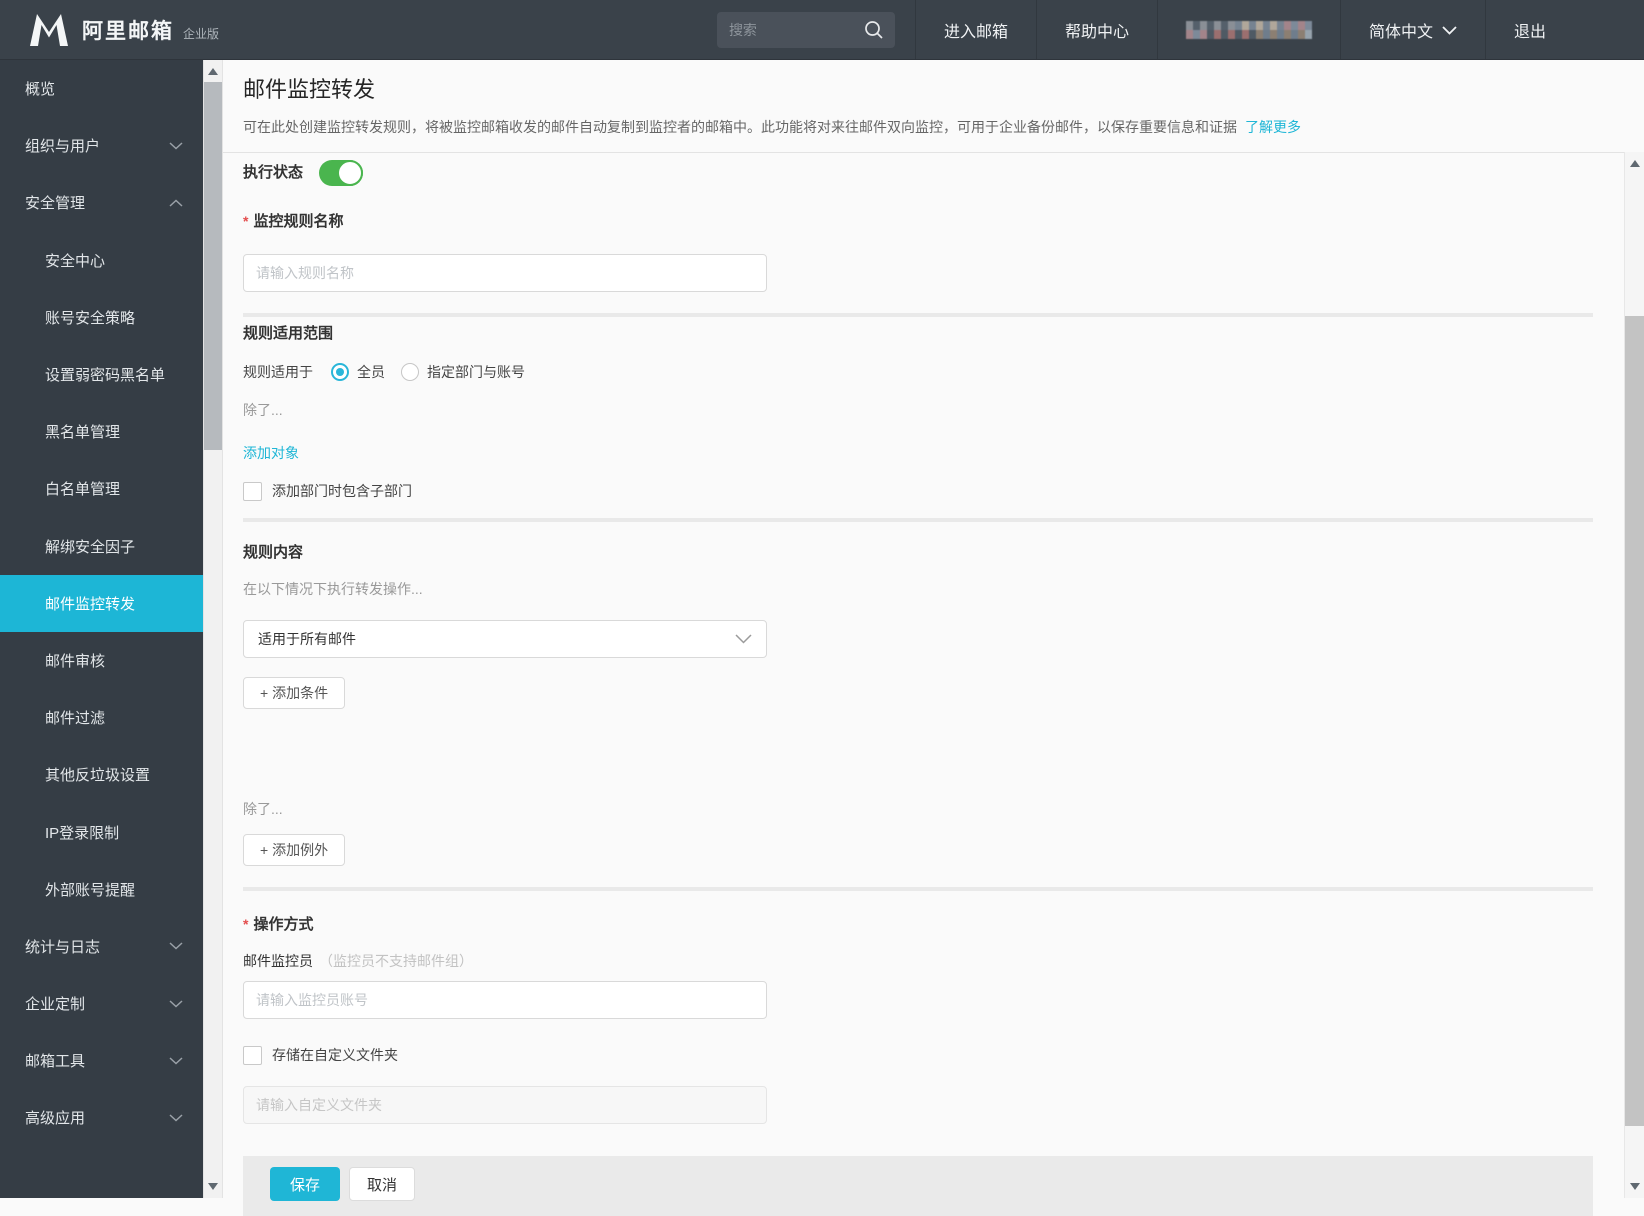 The width and height of the screenshot is (1644, 1216). Describe the element at coordinates (294, 850) in the screenshot. I see `add-exception-button: + 添加例外` at that location.